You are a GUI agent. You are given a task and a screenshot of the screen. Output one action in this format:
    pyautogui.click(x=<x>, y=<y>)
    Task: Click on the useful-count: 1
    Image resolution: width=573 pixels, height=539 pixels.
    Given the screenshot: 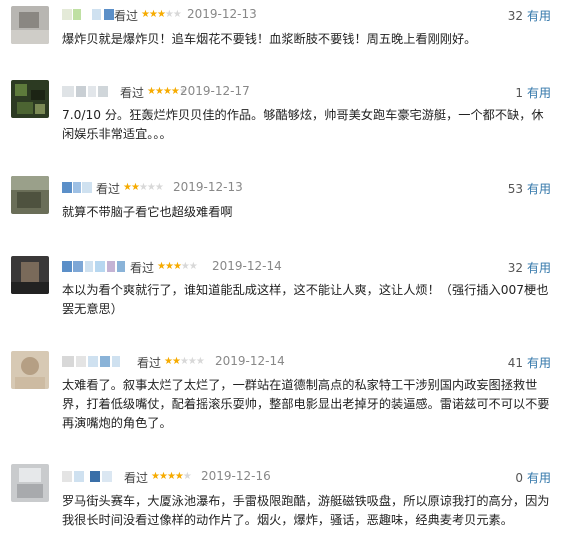 What is the action you would take?
    pyautogui.click(x=519, y=93)
    